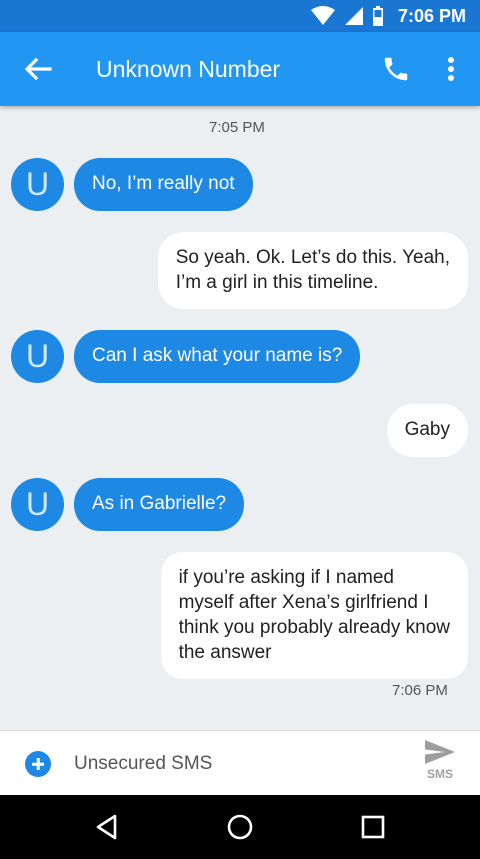  Describe the element at coordinates (107, 827) in the screenshot. I see `back-triangle-icon` at that location.